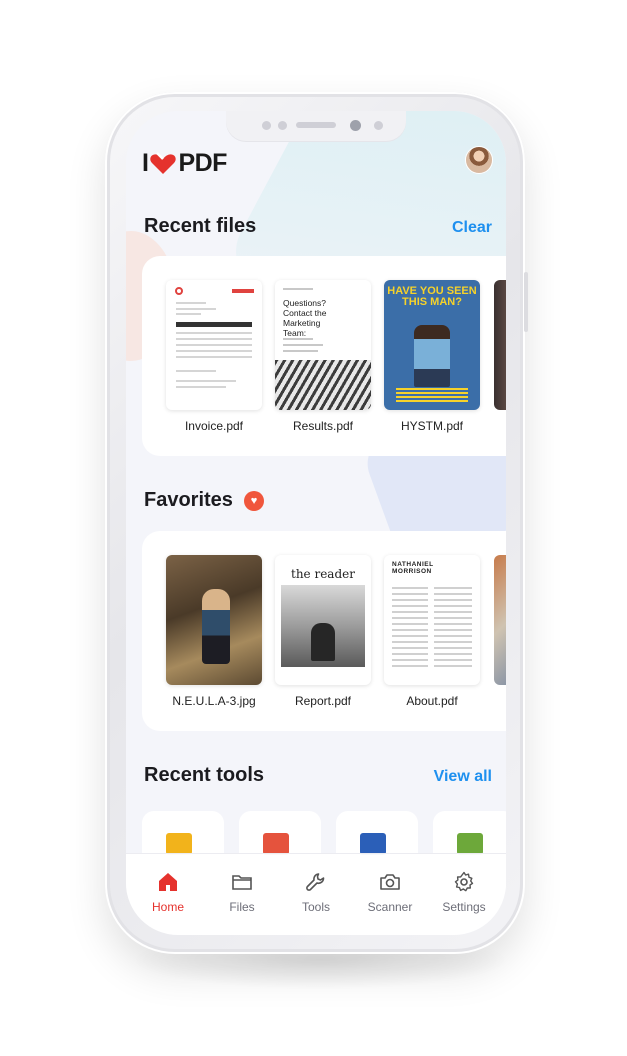  I want to click on compress-pdf-icon, so click(470, 844).